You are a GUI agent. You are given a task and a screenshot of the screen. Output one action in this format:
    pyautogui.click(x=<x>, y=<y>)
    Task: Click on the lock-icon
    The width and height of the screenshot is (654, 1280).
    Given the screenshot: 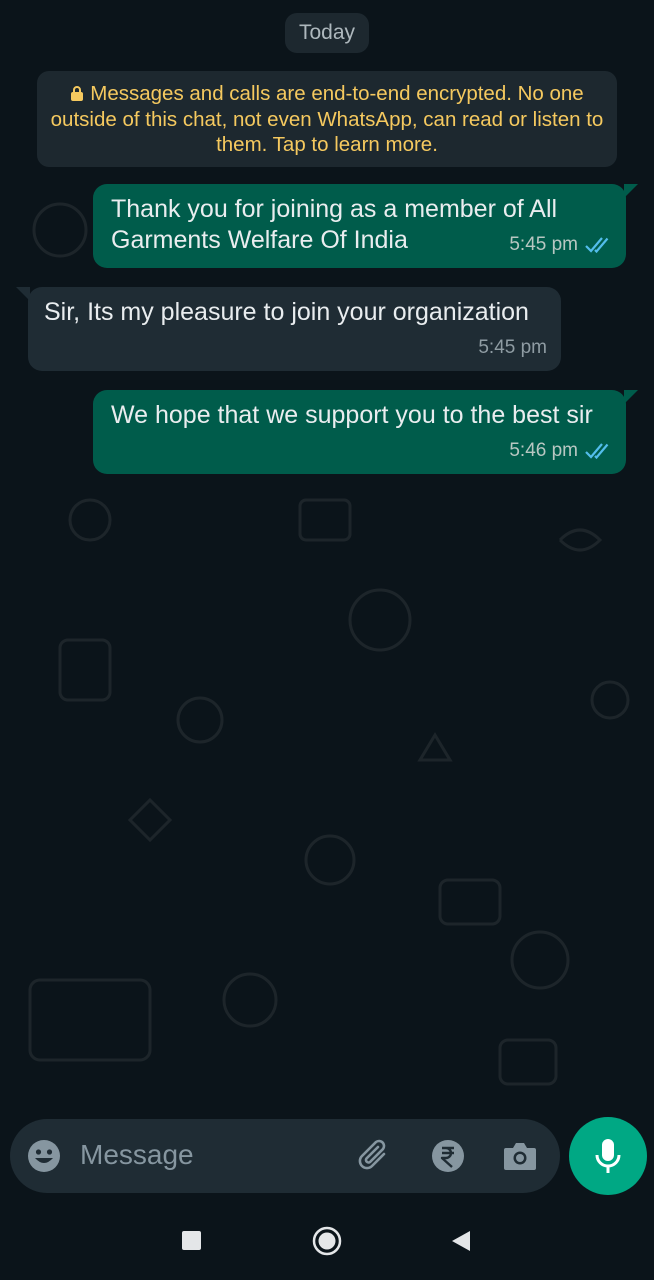 What is the action you would take?
    pyautogui.click(x=77, y=93)
    